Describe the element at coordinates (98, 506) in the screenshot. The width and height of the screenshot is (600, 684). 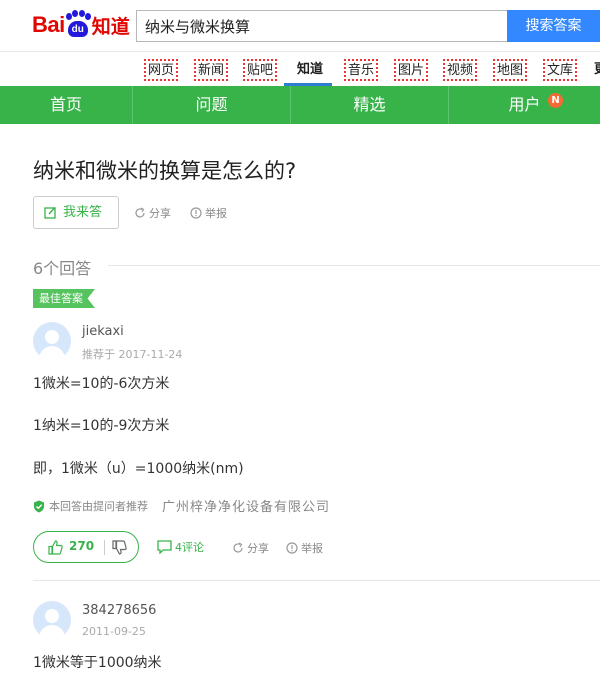
I see `recommend-label: 本回答由提问者推荐` at that location.